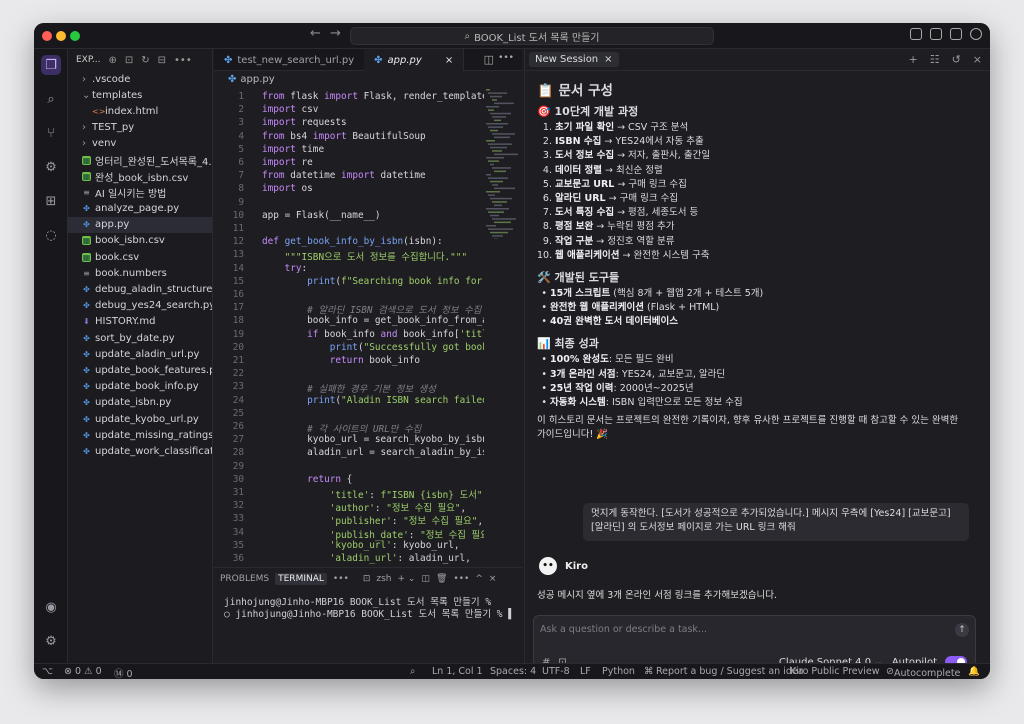 This screenshot has height=724, width=1024. What do you see at coordinates (296, 60) in the screenshot?
I see `tab-label: test_new_search_url.py` at bounding box center [296, 60].